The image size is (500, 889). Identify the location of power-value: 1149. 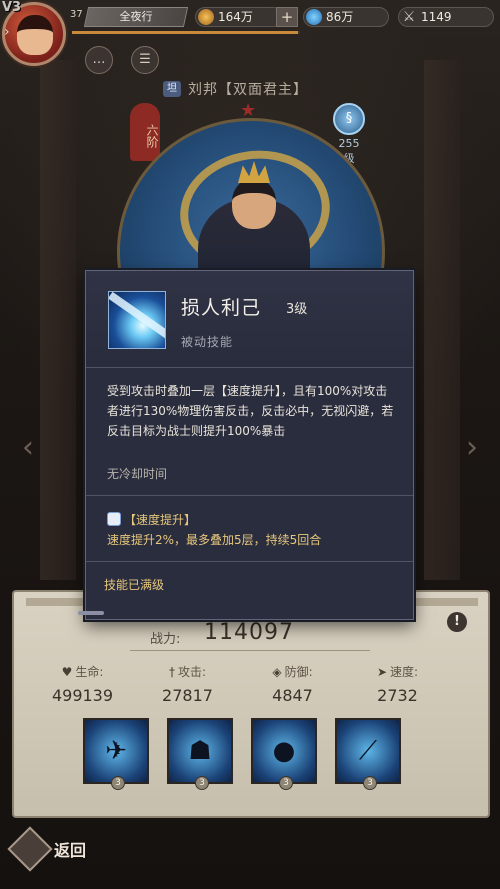
(436, 17).